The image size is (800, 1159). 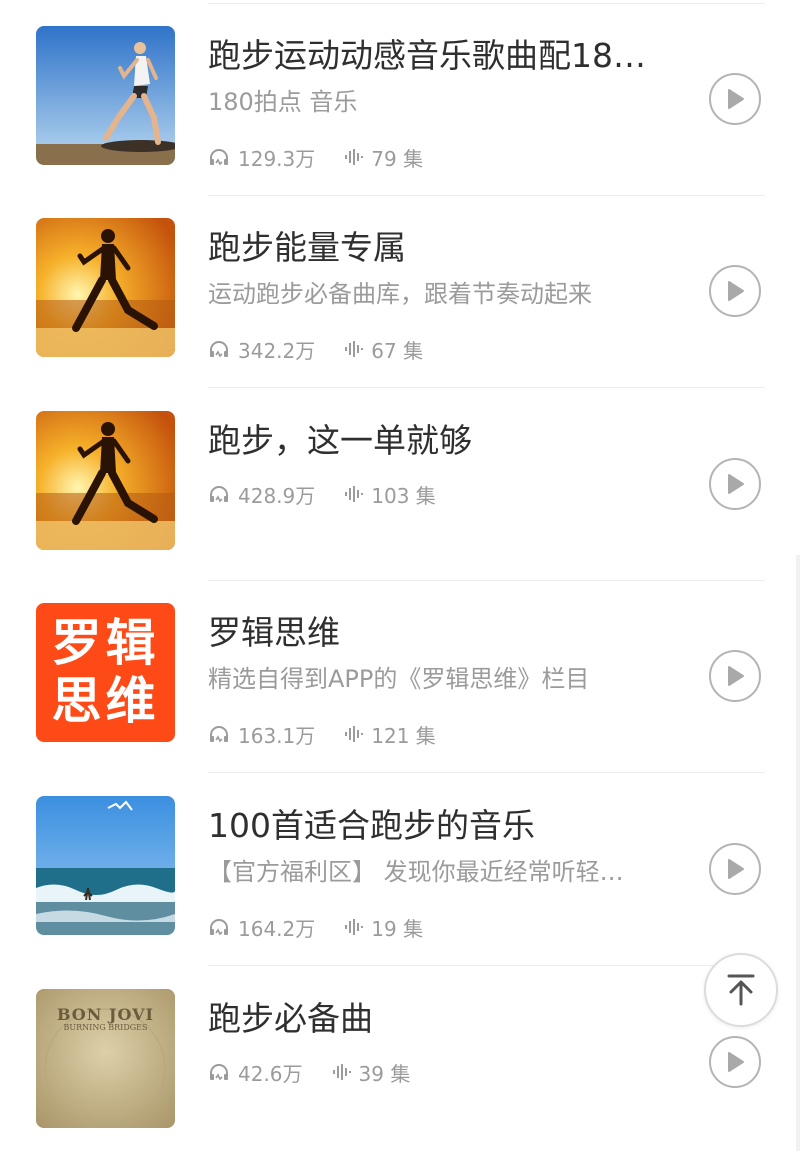 I want to click on album-stats: 342.2万 67 集, so click(x=329, y=349).